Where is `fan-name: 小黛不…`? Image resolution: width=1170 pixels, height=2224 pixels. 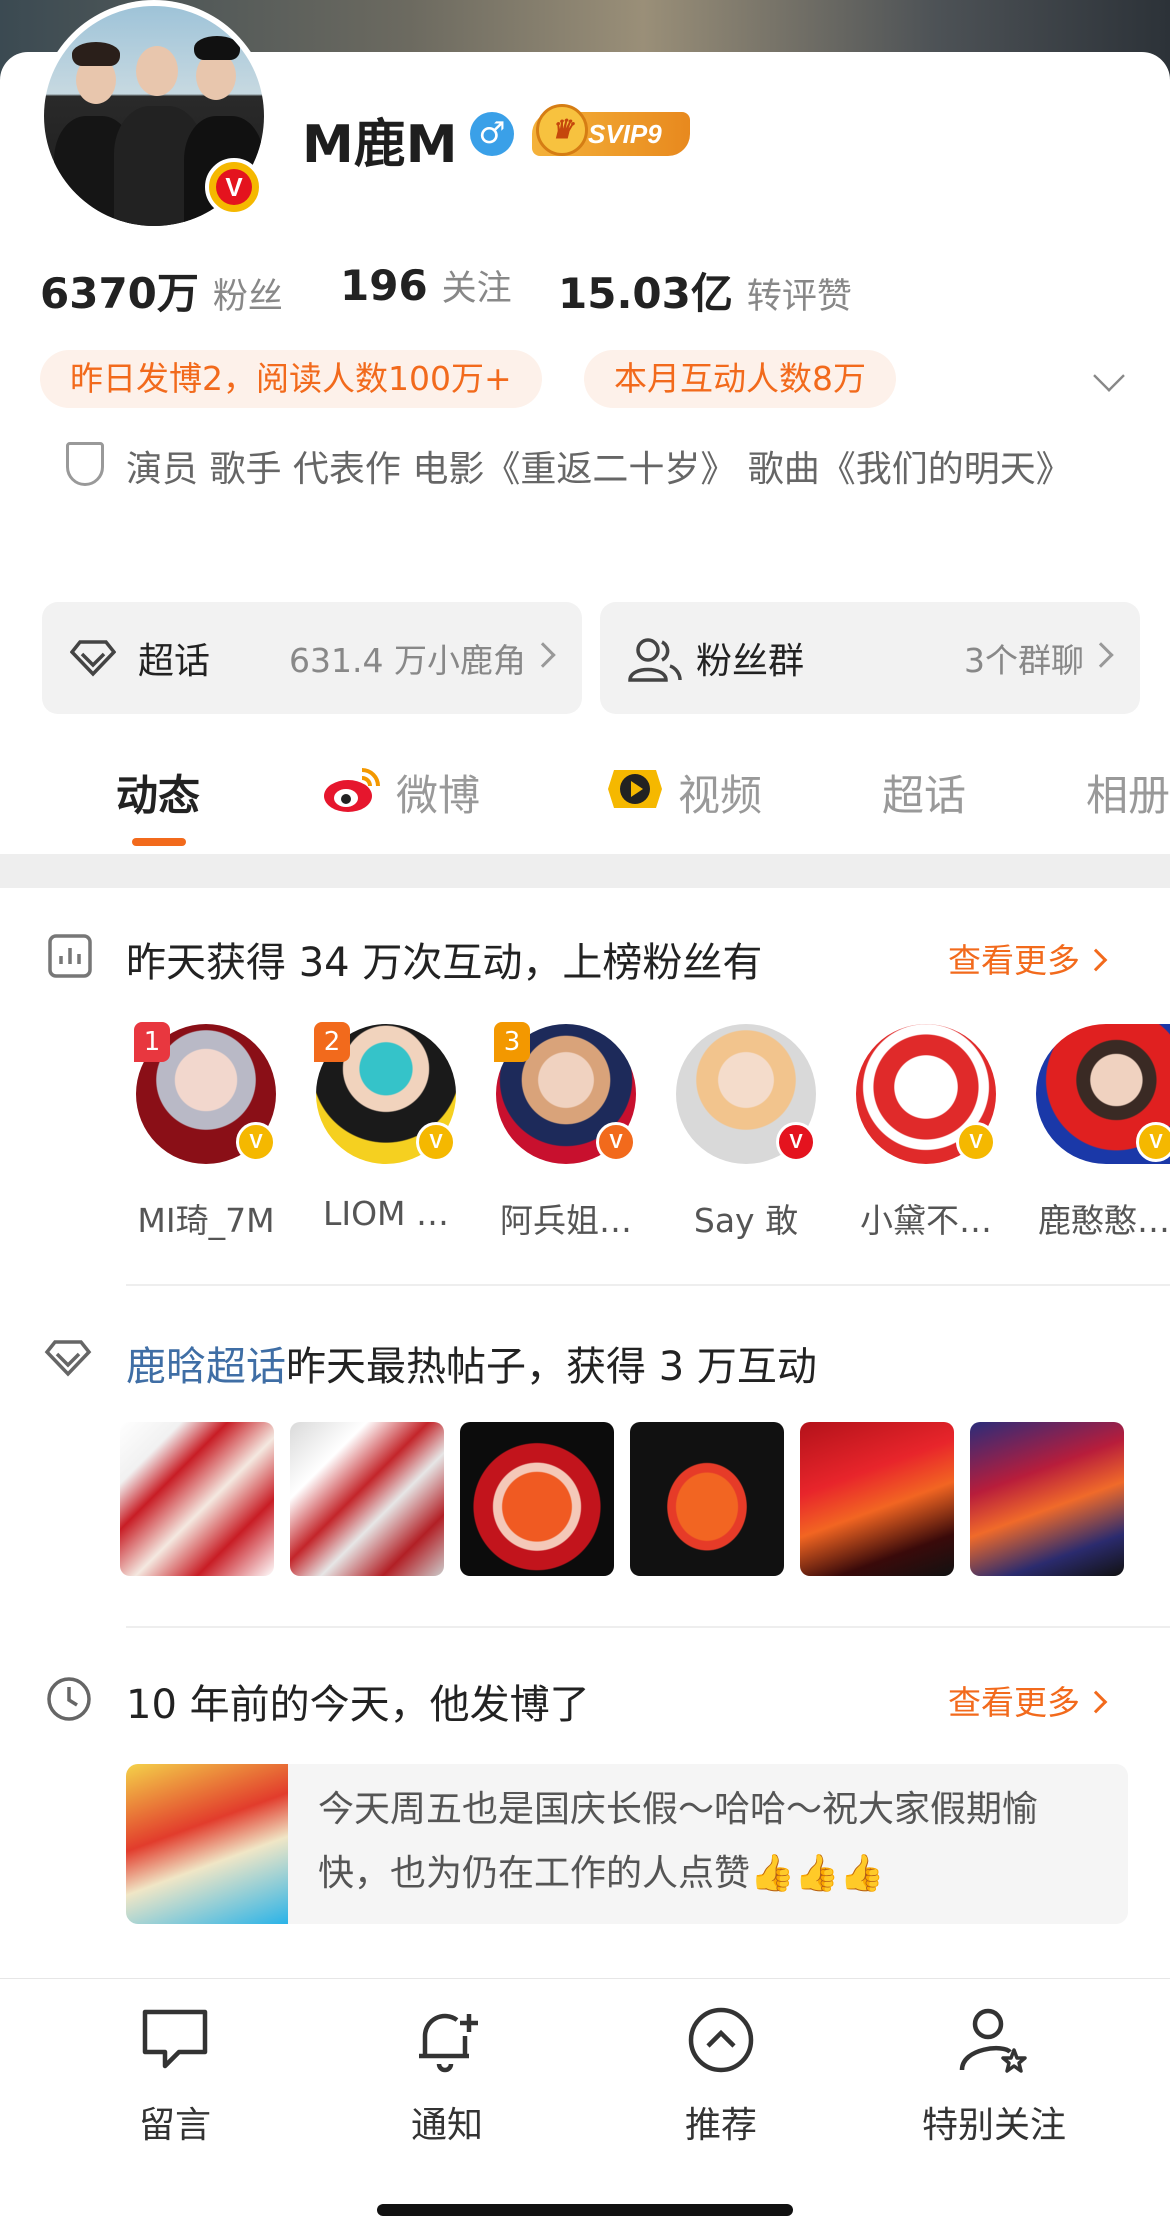 fan-name: 小黛不… is located at coordinates (926, 1218).